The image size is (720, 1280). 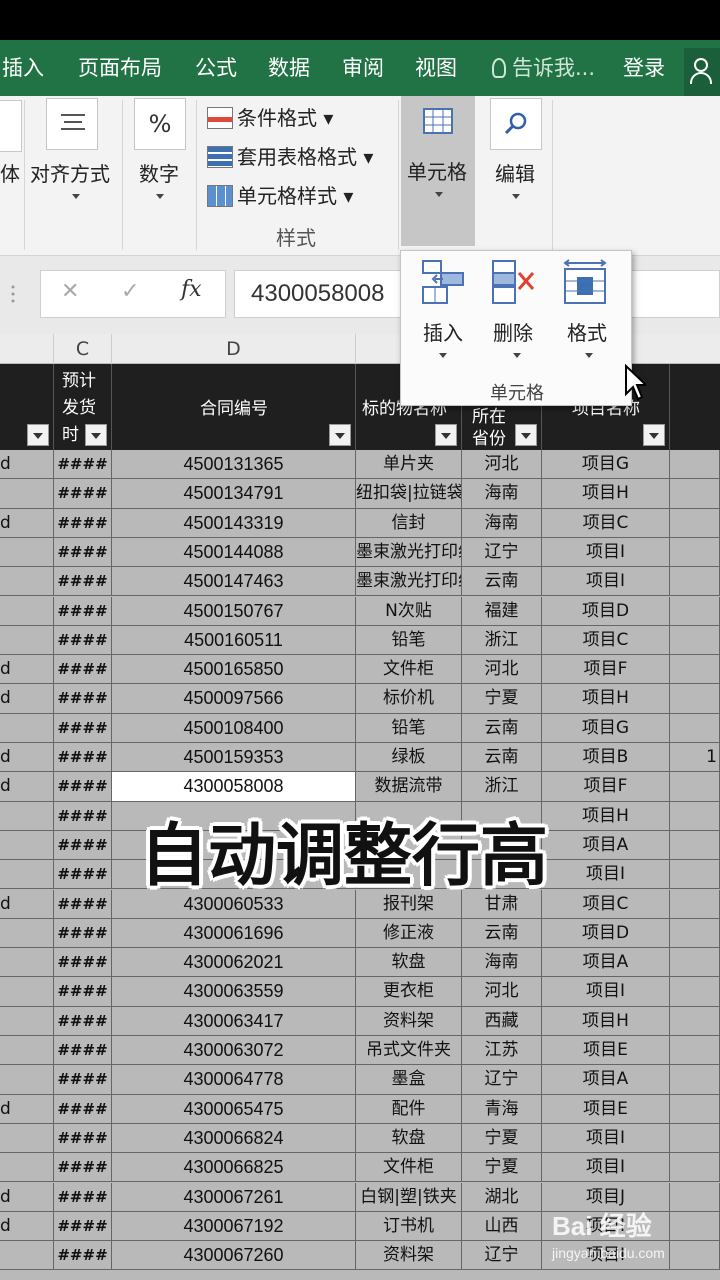 I want to click on table-row: #### 4300064778 墨盒 辽宁 项目A, so click(x=360, y=1080).